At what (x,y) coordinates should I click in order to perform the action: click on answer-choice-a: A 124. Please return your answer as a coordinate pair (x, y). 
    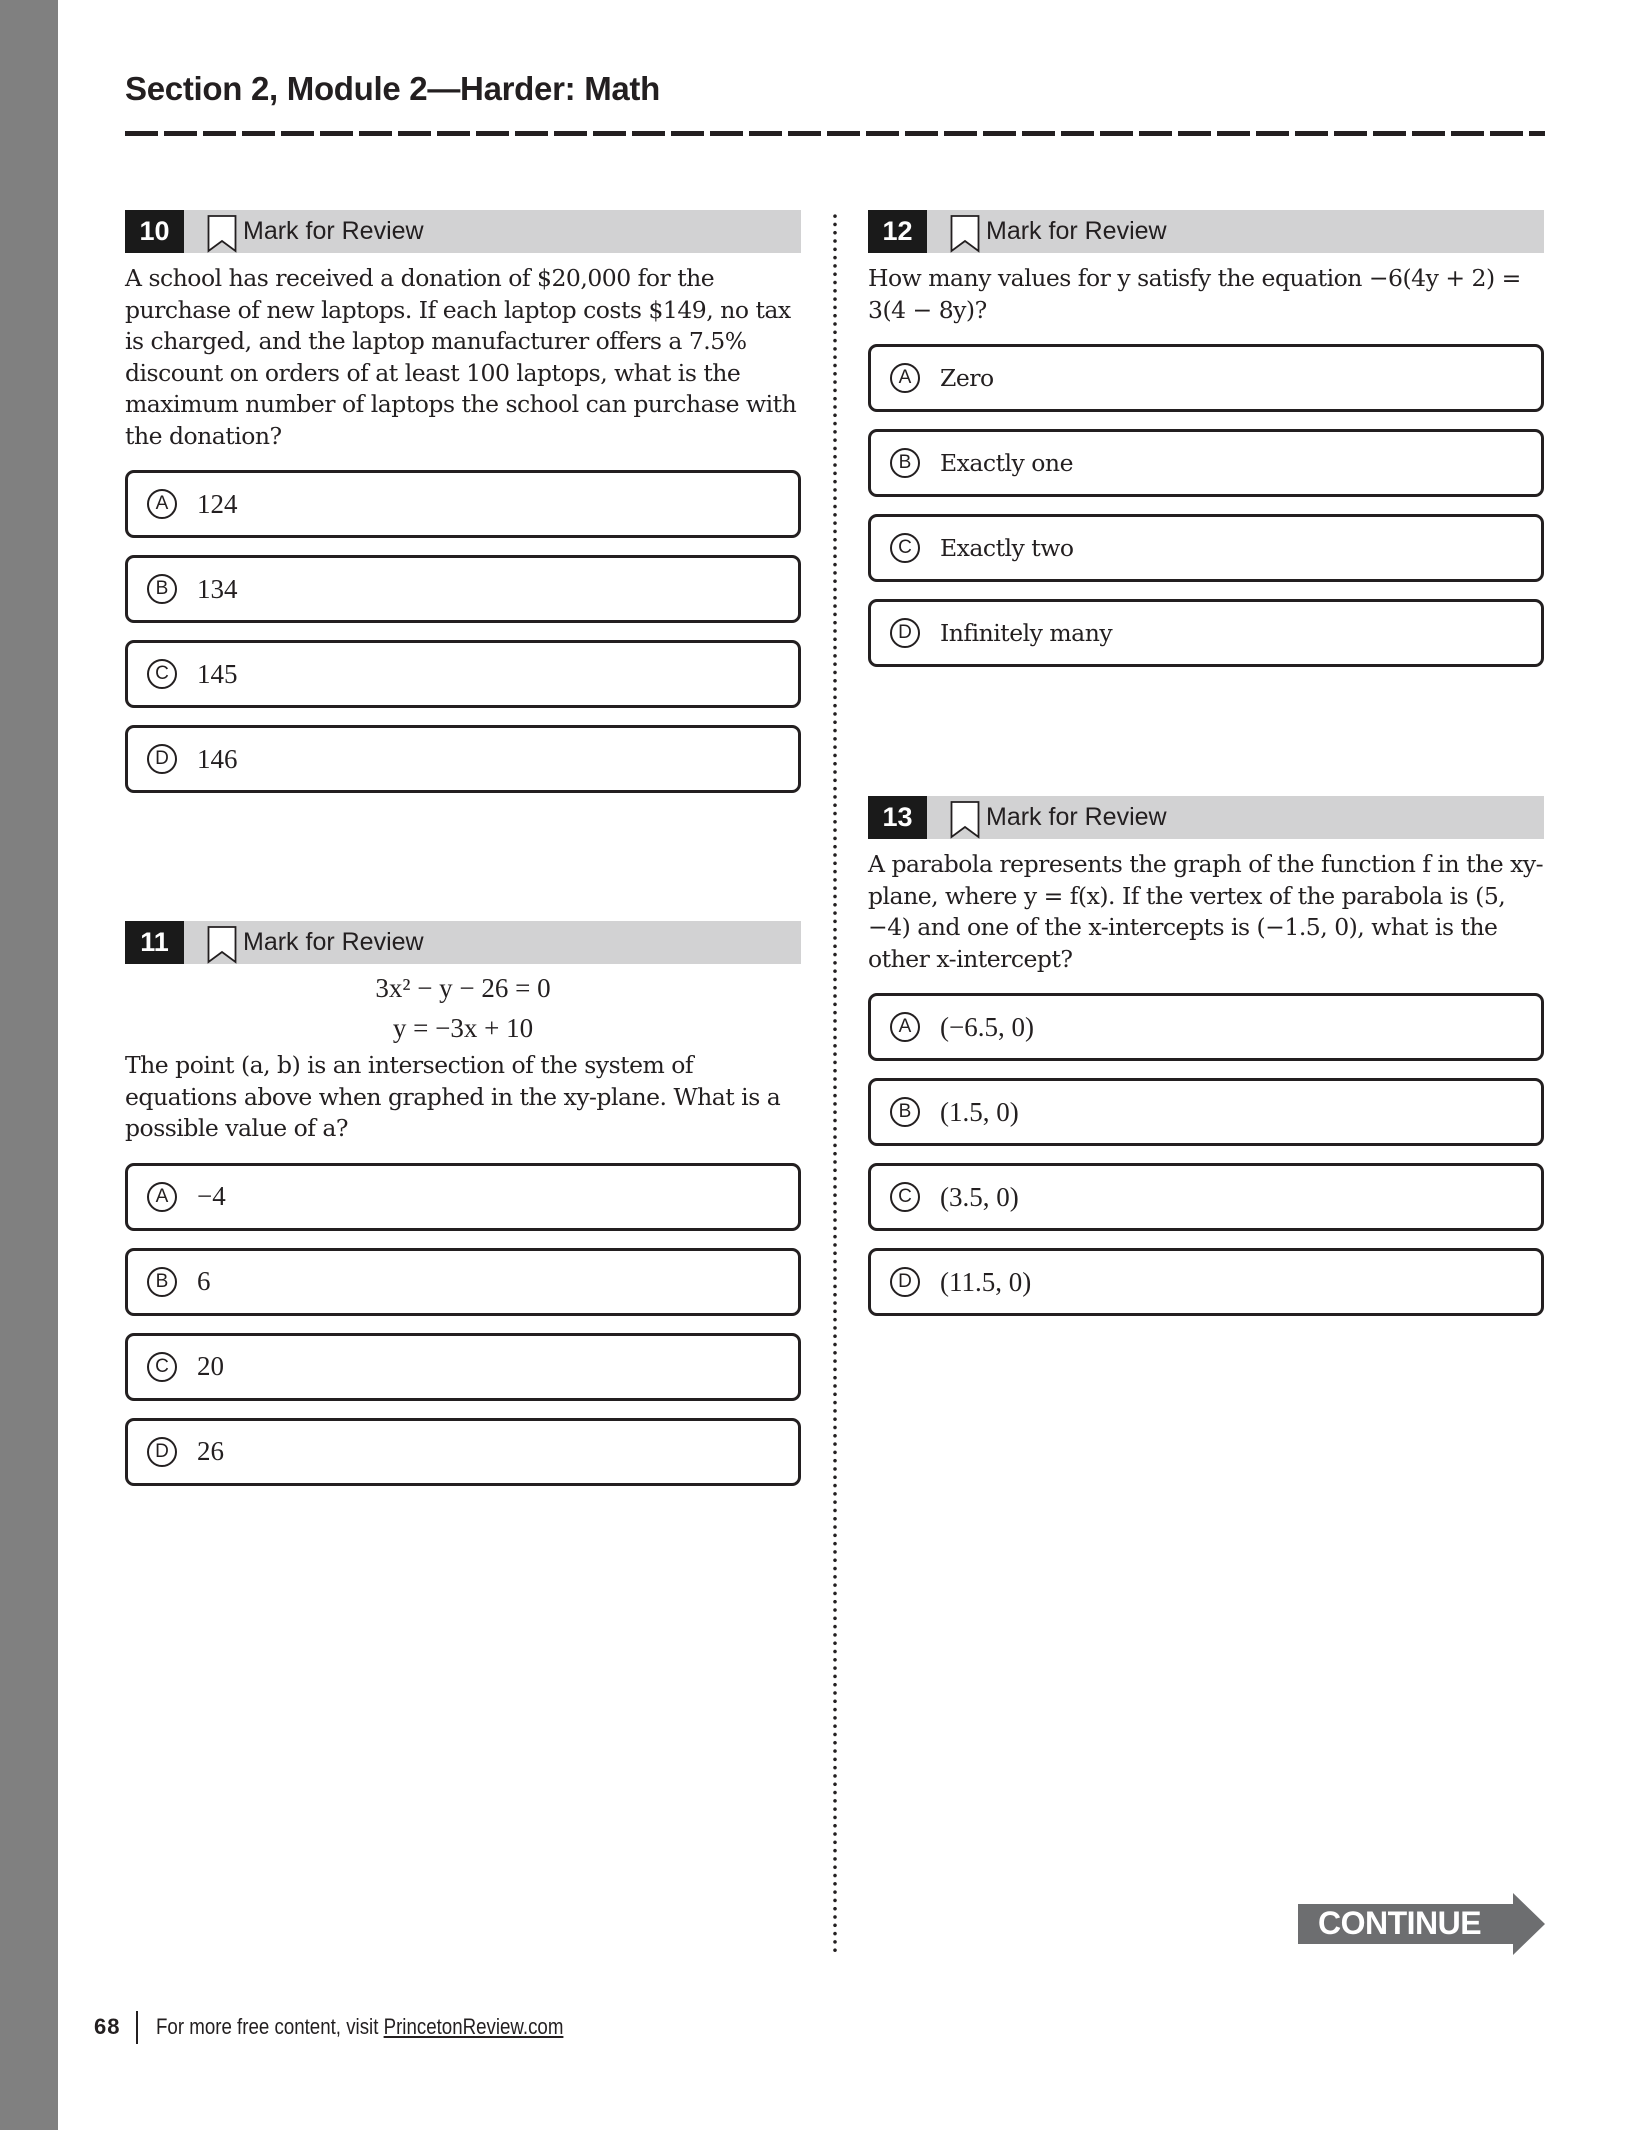
    Looking at the image, I should click on (463, 504).